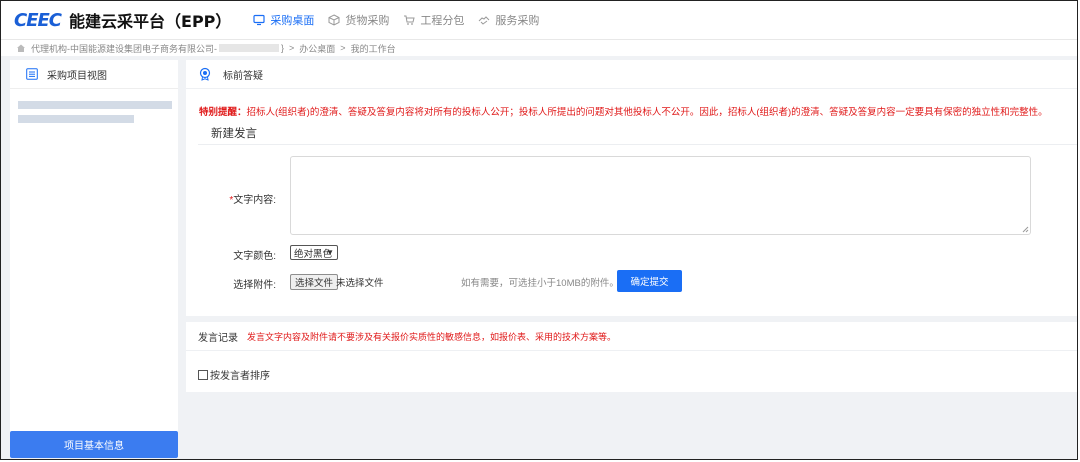 The image size is (1080, 462). Describe the element at coordinates (94, 259) in the screenshot. I see `sidebar: 采购项目视图 项目基本信息` at that location.